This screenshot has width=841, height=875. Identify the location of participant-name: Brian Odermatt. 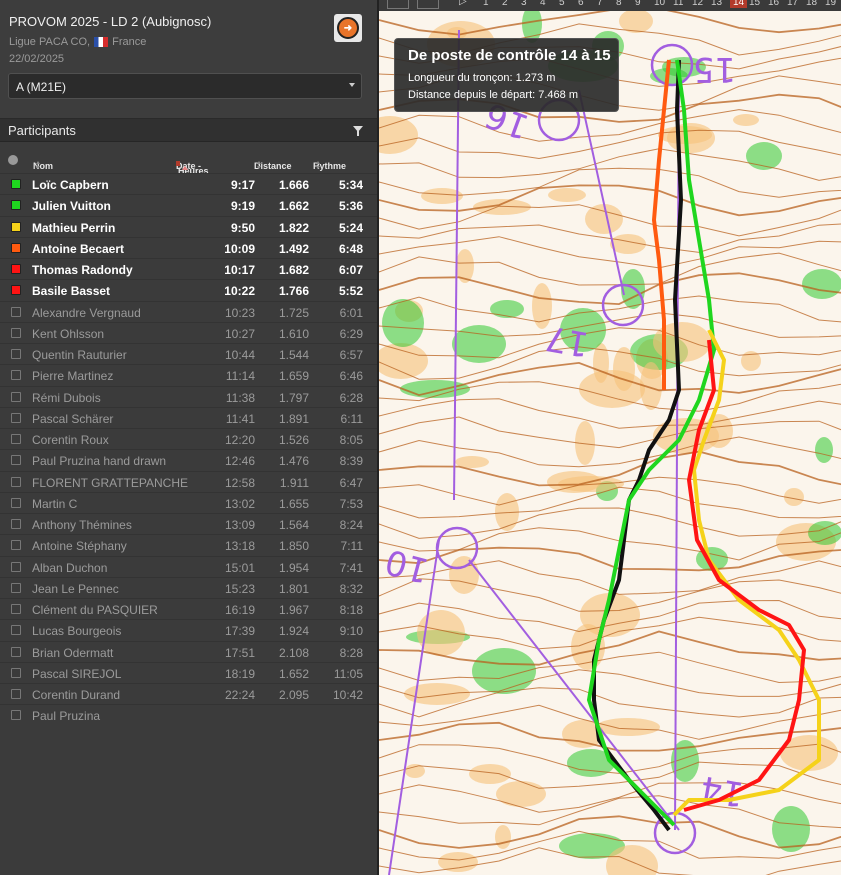
(73, 652).